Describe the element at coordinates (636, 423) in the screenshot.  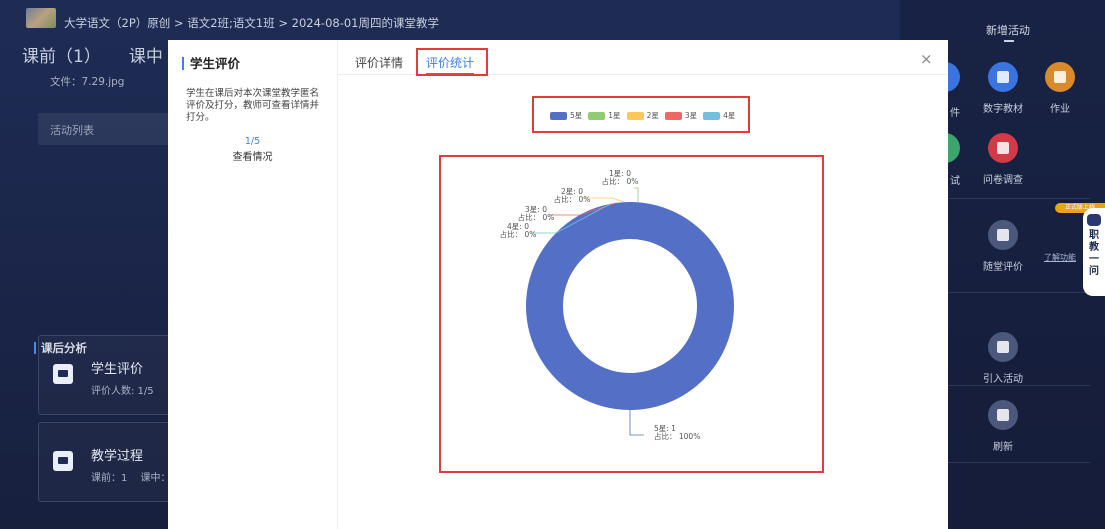
I see `label-line-5星` at that location.